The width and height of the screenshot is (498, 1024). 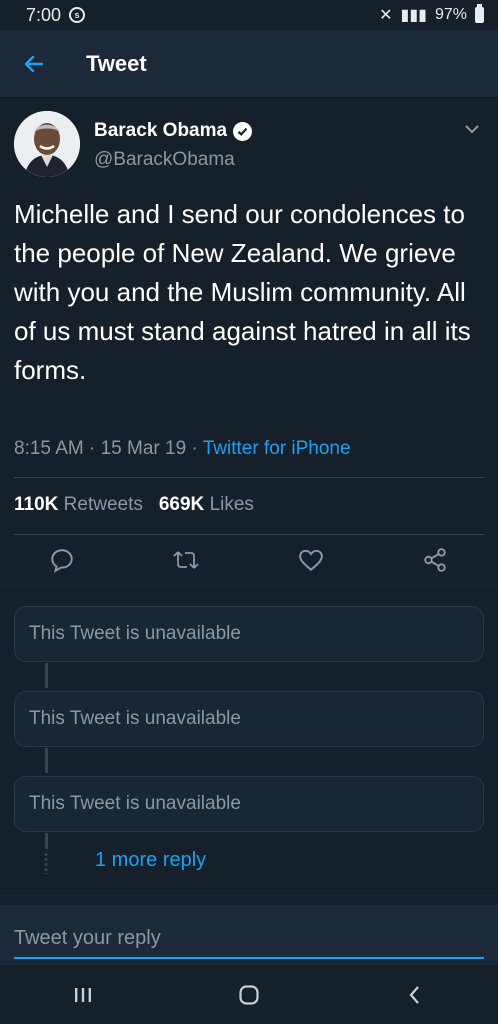 I want to click on tweet-date: 15 Mar 19, so click(x=143, y=448).